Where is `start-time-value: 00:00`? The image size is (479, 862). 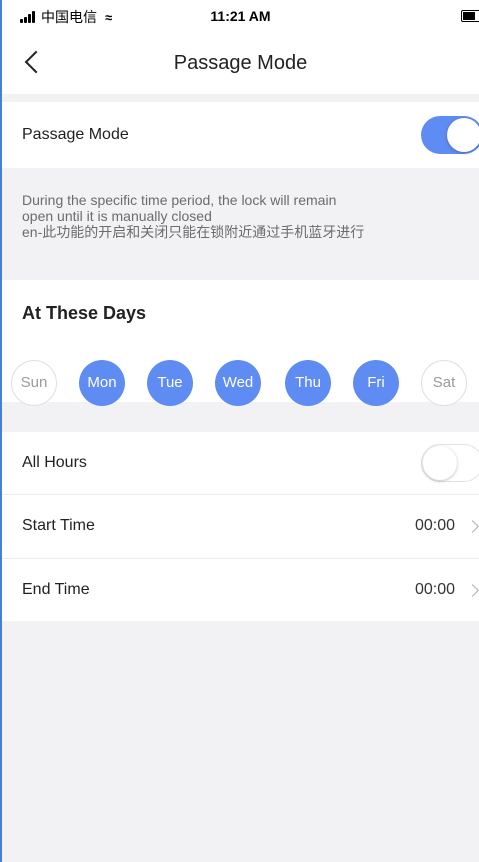 start-time-value: 00:00 is located at coordinates (434, 525).